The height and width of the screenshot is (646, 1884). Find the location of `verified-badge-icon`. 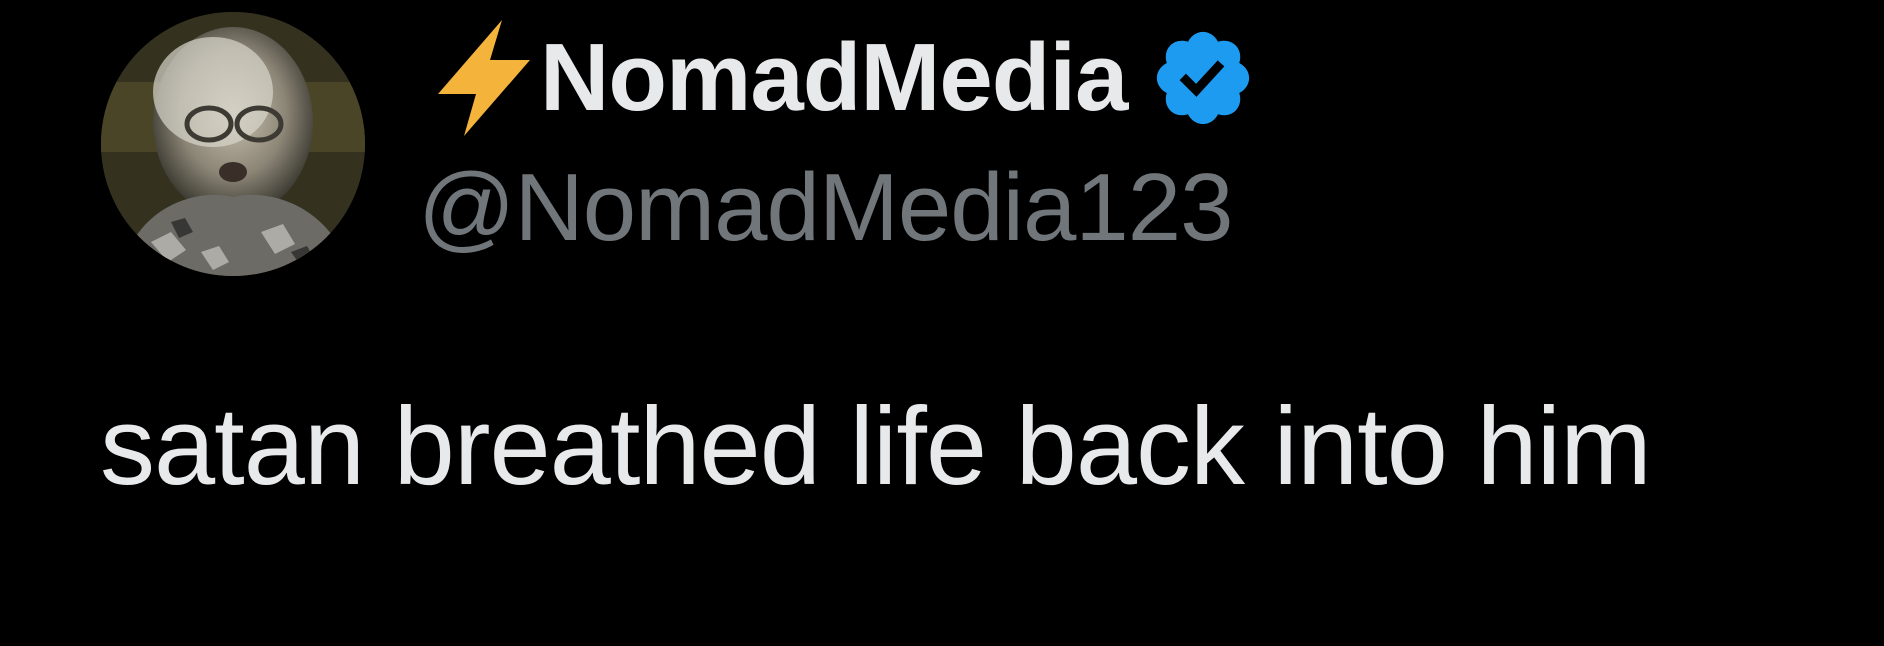

verified-badge-icon is located at coordinates (1203, 78).